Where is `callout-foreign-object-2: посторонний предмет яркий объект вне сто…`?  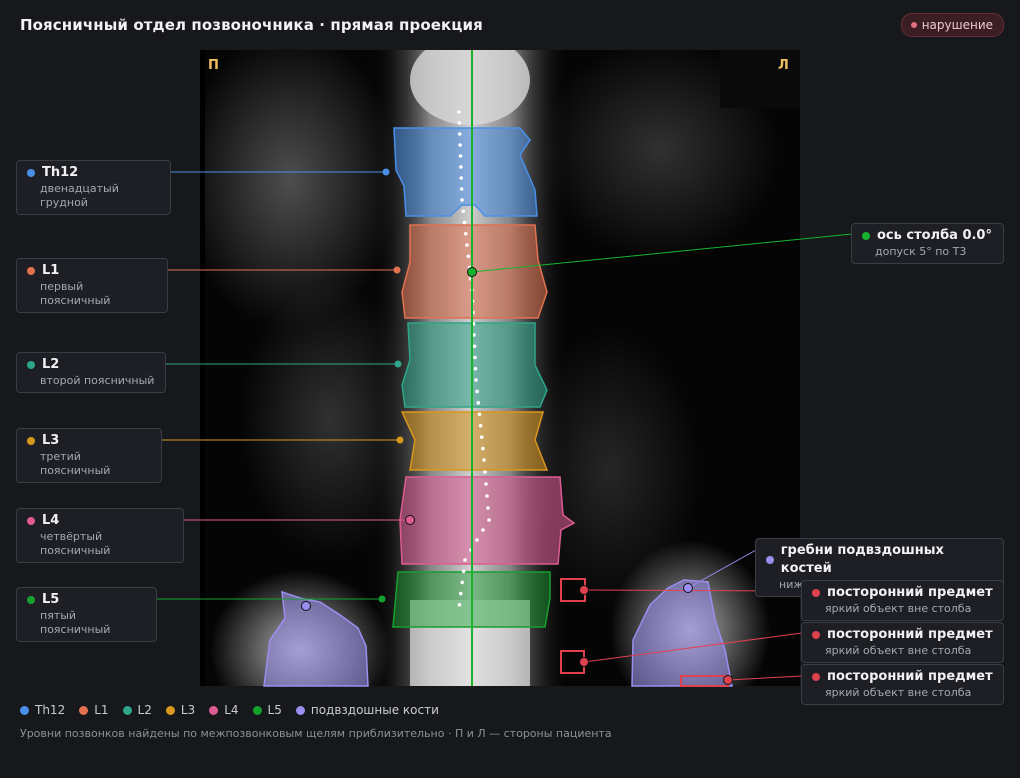
callout-foreign-object-2: посторонний предмет яркий объект вне сто… is located at coordinates (902, 642).